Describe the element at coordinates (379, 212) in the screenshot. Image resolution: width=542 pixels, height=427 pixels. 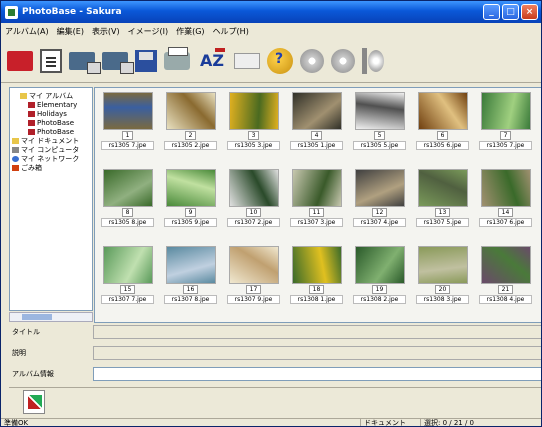
I see `photo-number: 12` at that location.